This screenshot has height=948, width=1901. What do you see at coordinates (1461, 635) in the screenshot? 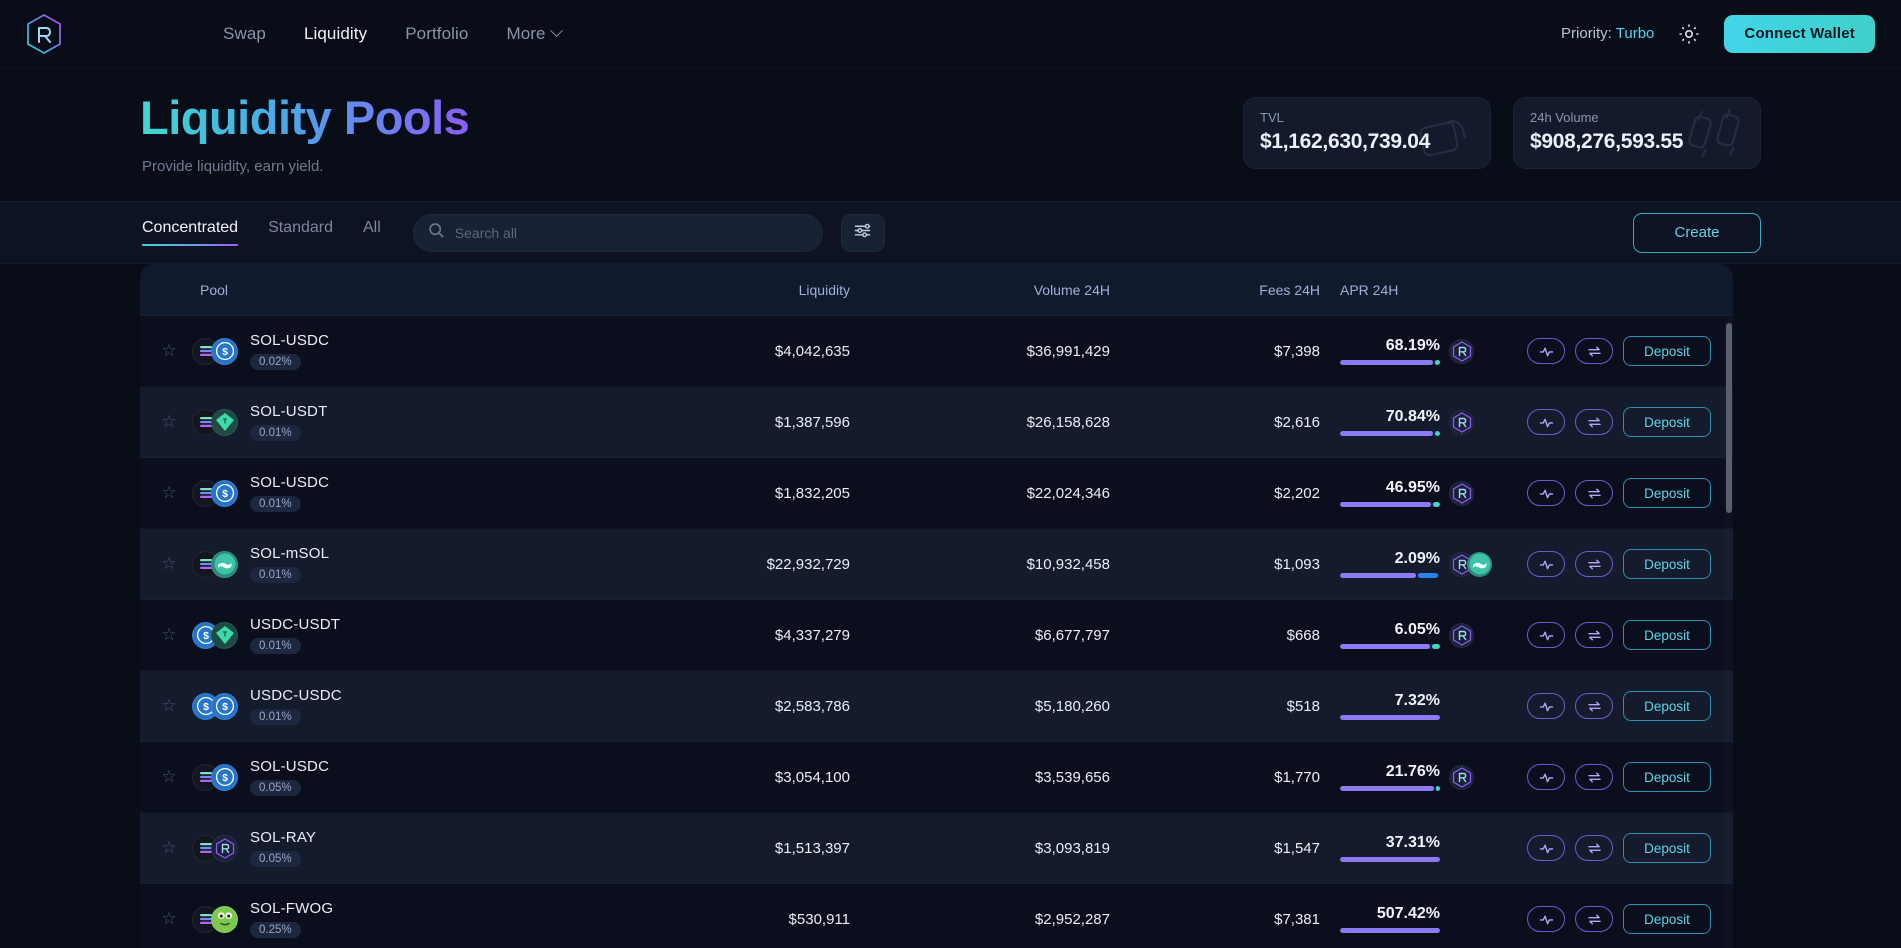
I see `reward-icon-ray` at bounding box center [1461, 635].